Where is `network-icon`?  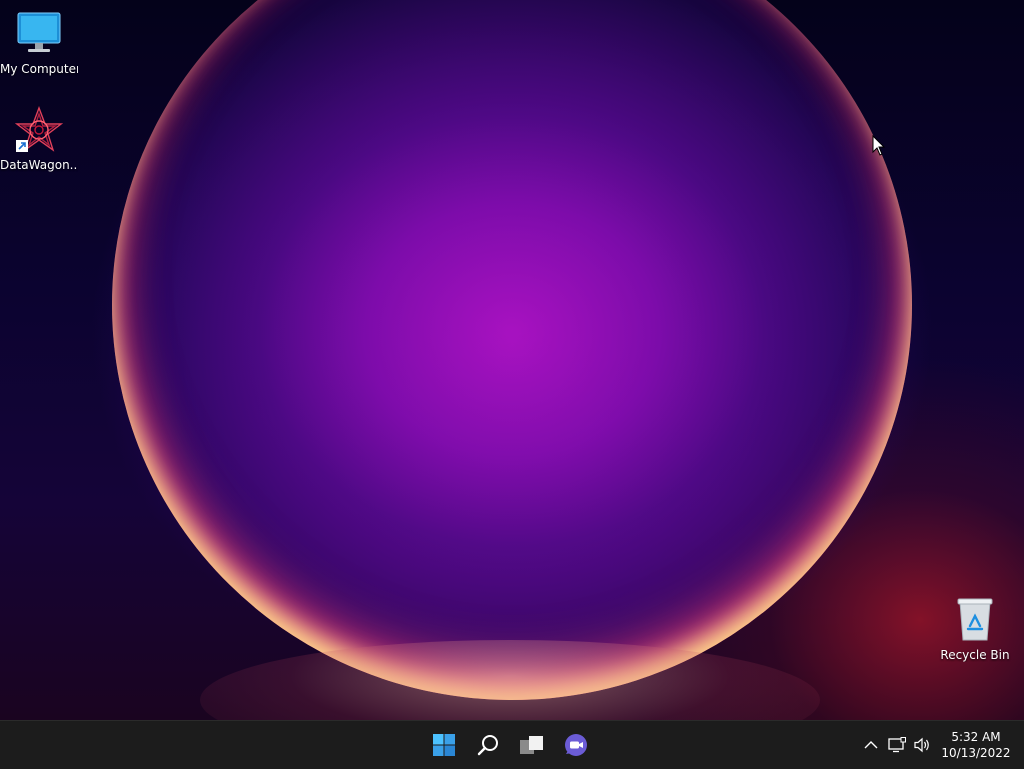
network-icon is located at coordinates (897, 745).